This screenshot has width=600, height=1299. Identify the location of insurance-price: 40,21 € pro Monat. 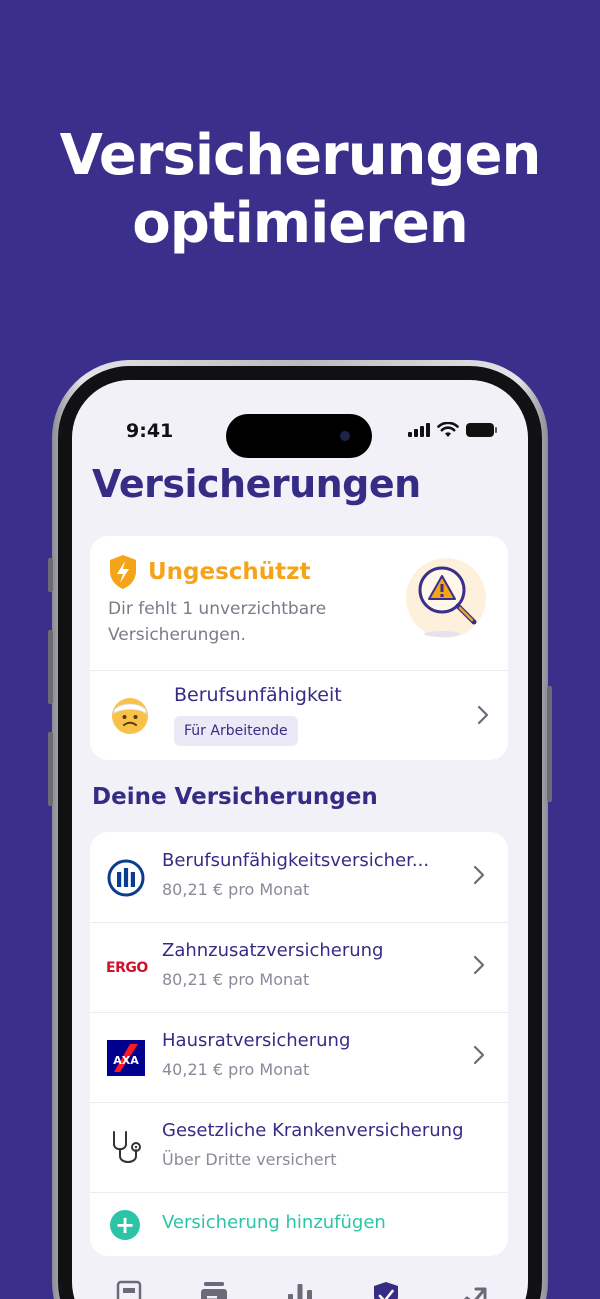
(236, 1069).